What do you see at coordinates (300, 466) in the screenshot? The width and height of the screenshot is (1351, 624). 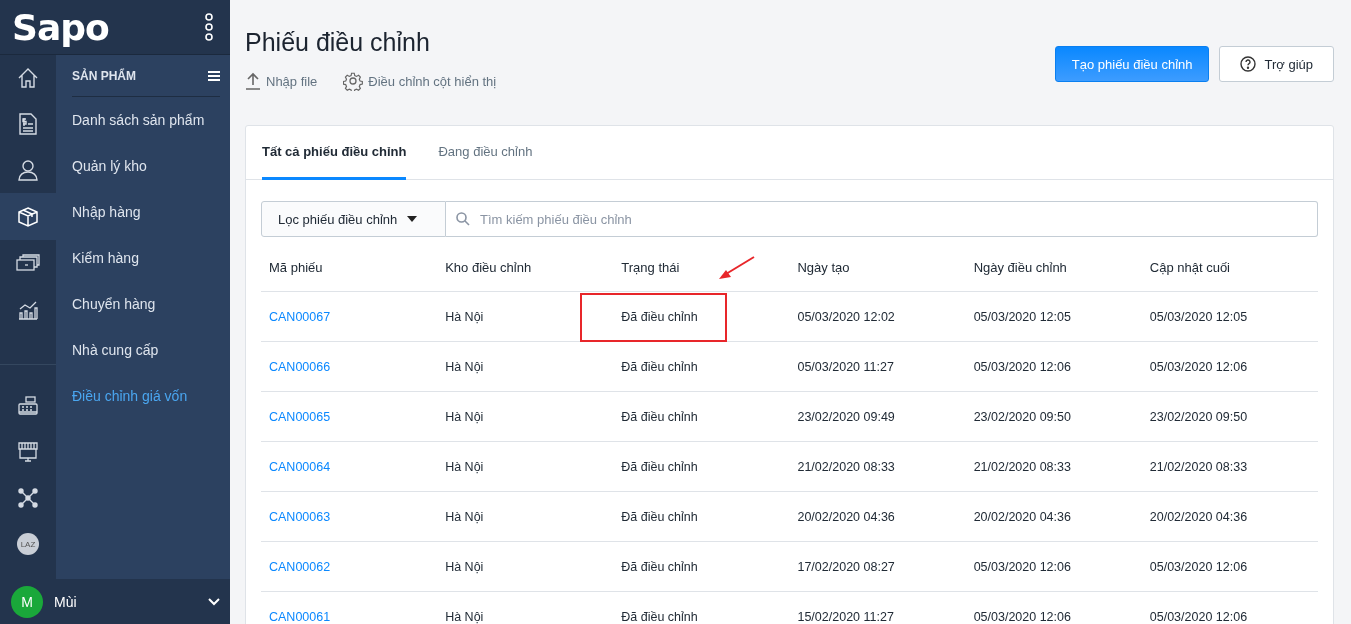 I see `adjustment-code-link: CAN00064` at bounding box center [300, 466].